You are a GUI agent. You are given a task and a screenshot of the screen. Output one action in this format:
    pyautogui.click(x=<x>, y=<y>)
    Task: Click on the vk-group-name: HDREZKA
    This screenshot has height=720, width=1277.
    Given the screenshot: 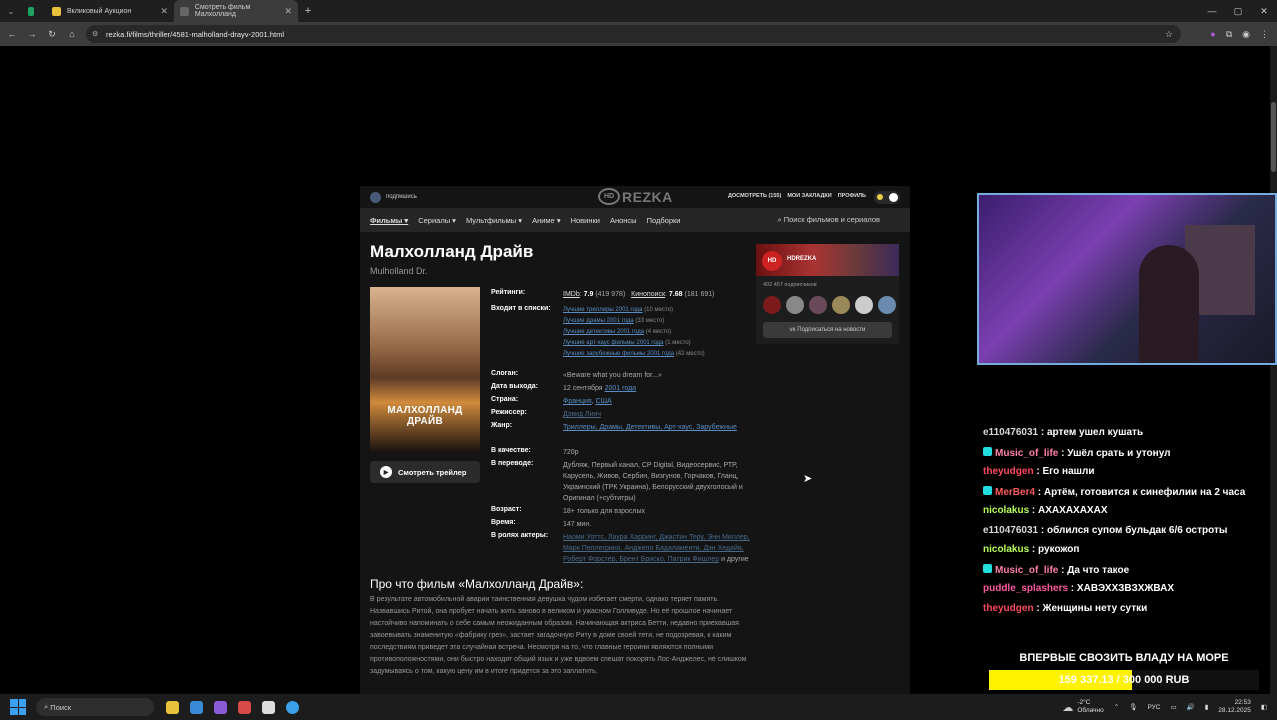 What is the action you would take?
    pyautogui.click(x=801, y=259)
    